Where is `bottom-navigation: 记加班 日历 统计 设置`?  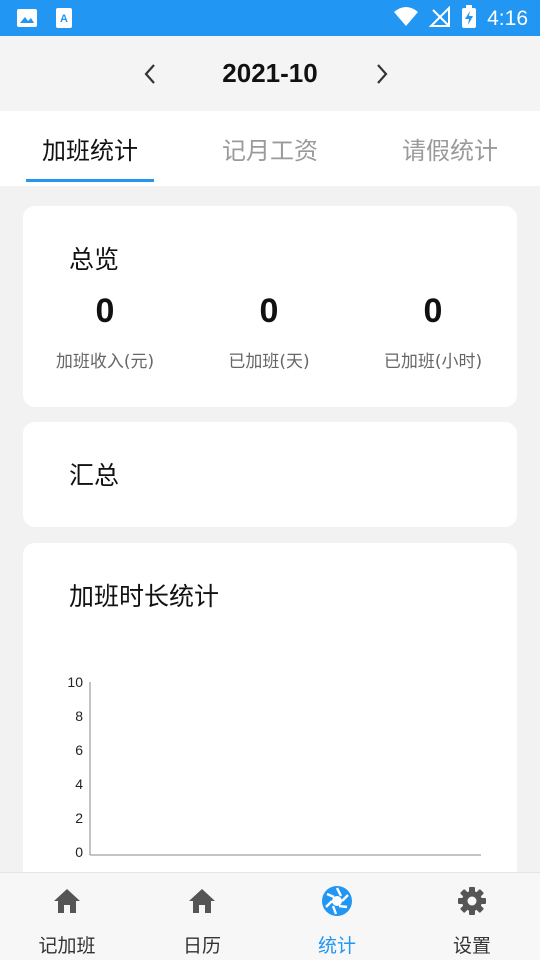
bottom-navigation: 记加班 日历 统计 设置 is located at coordinates (270, 916).